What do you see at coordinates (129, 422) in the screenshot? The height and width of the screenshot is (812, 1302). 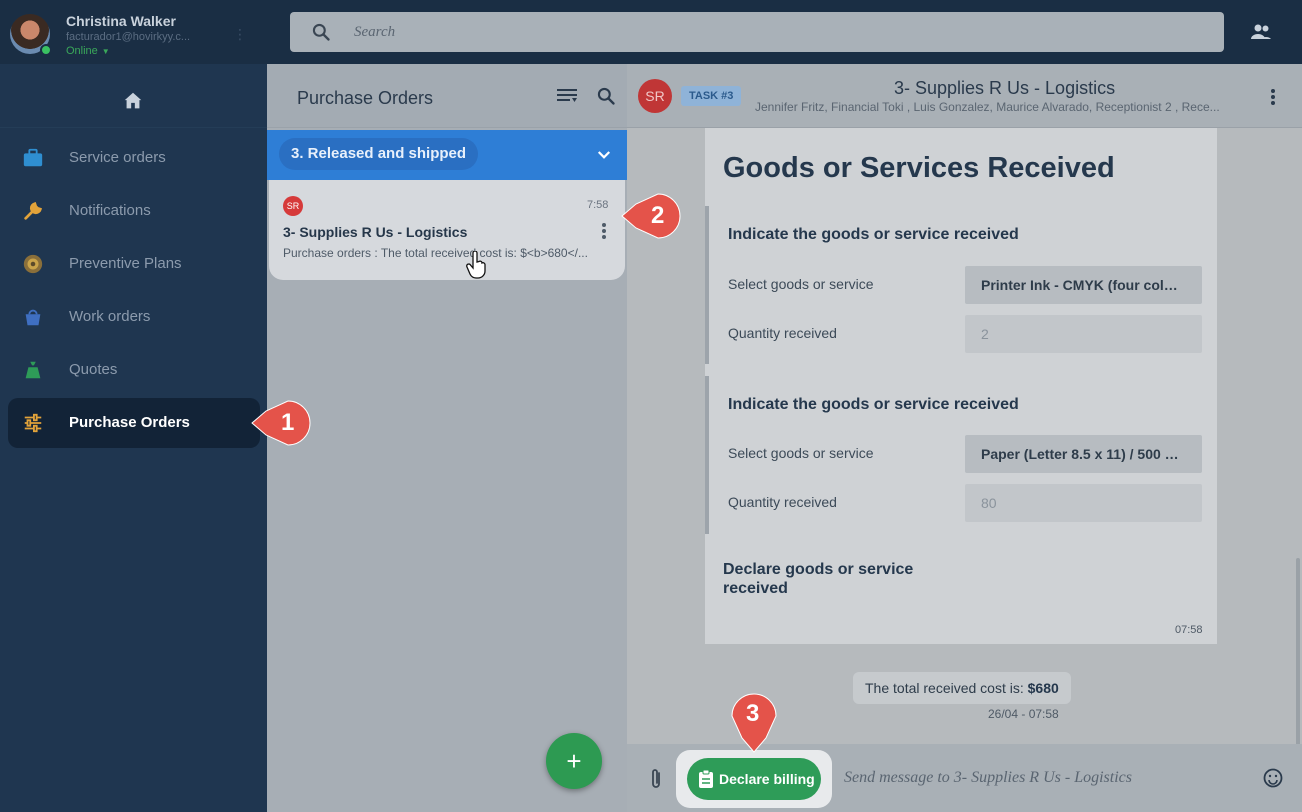 I see `sidebar-item-label: Purchase Orders` at bounding box center [129, 422].